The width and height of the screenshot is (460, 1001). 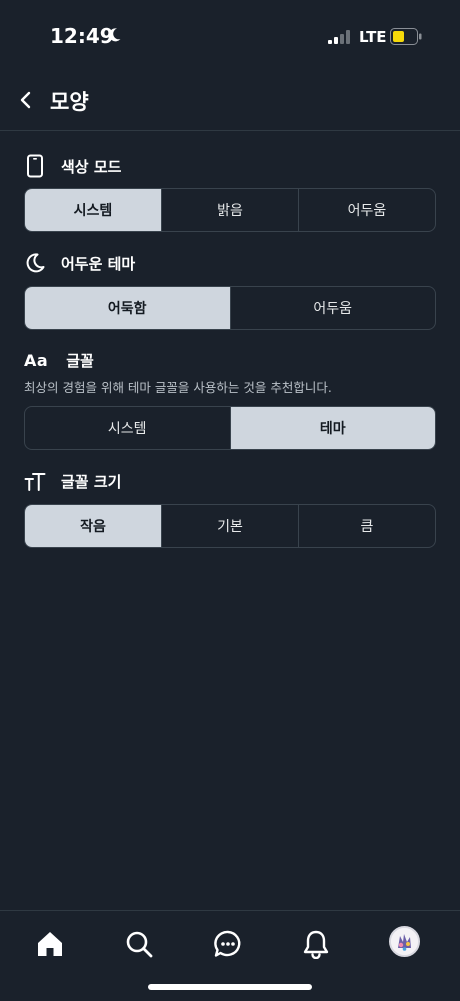 What do you see at coordinates (98, 263) in the screenshot?
I see `dark-theme-label: 어두운 테마` at bounding box center [98, 263].